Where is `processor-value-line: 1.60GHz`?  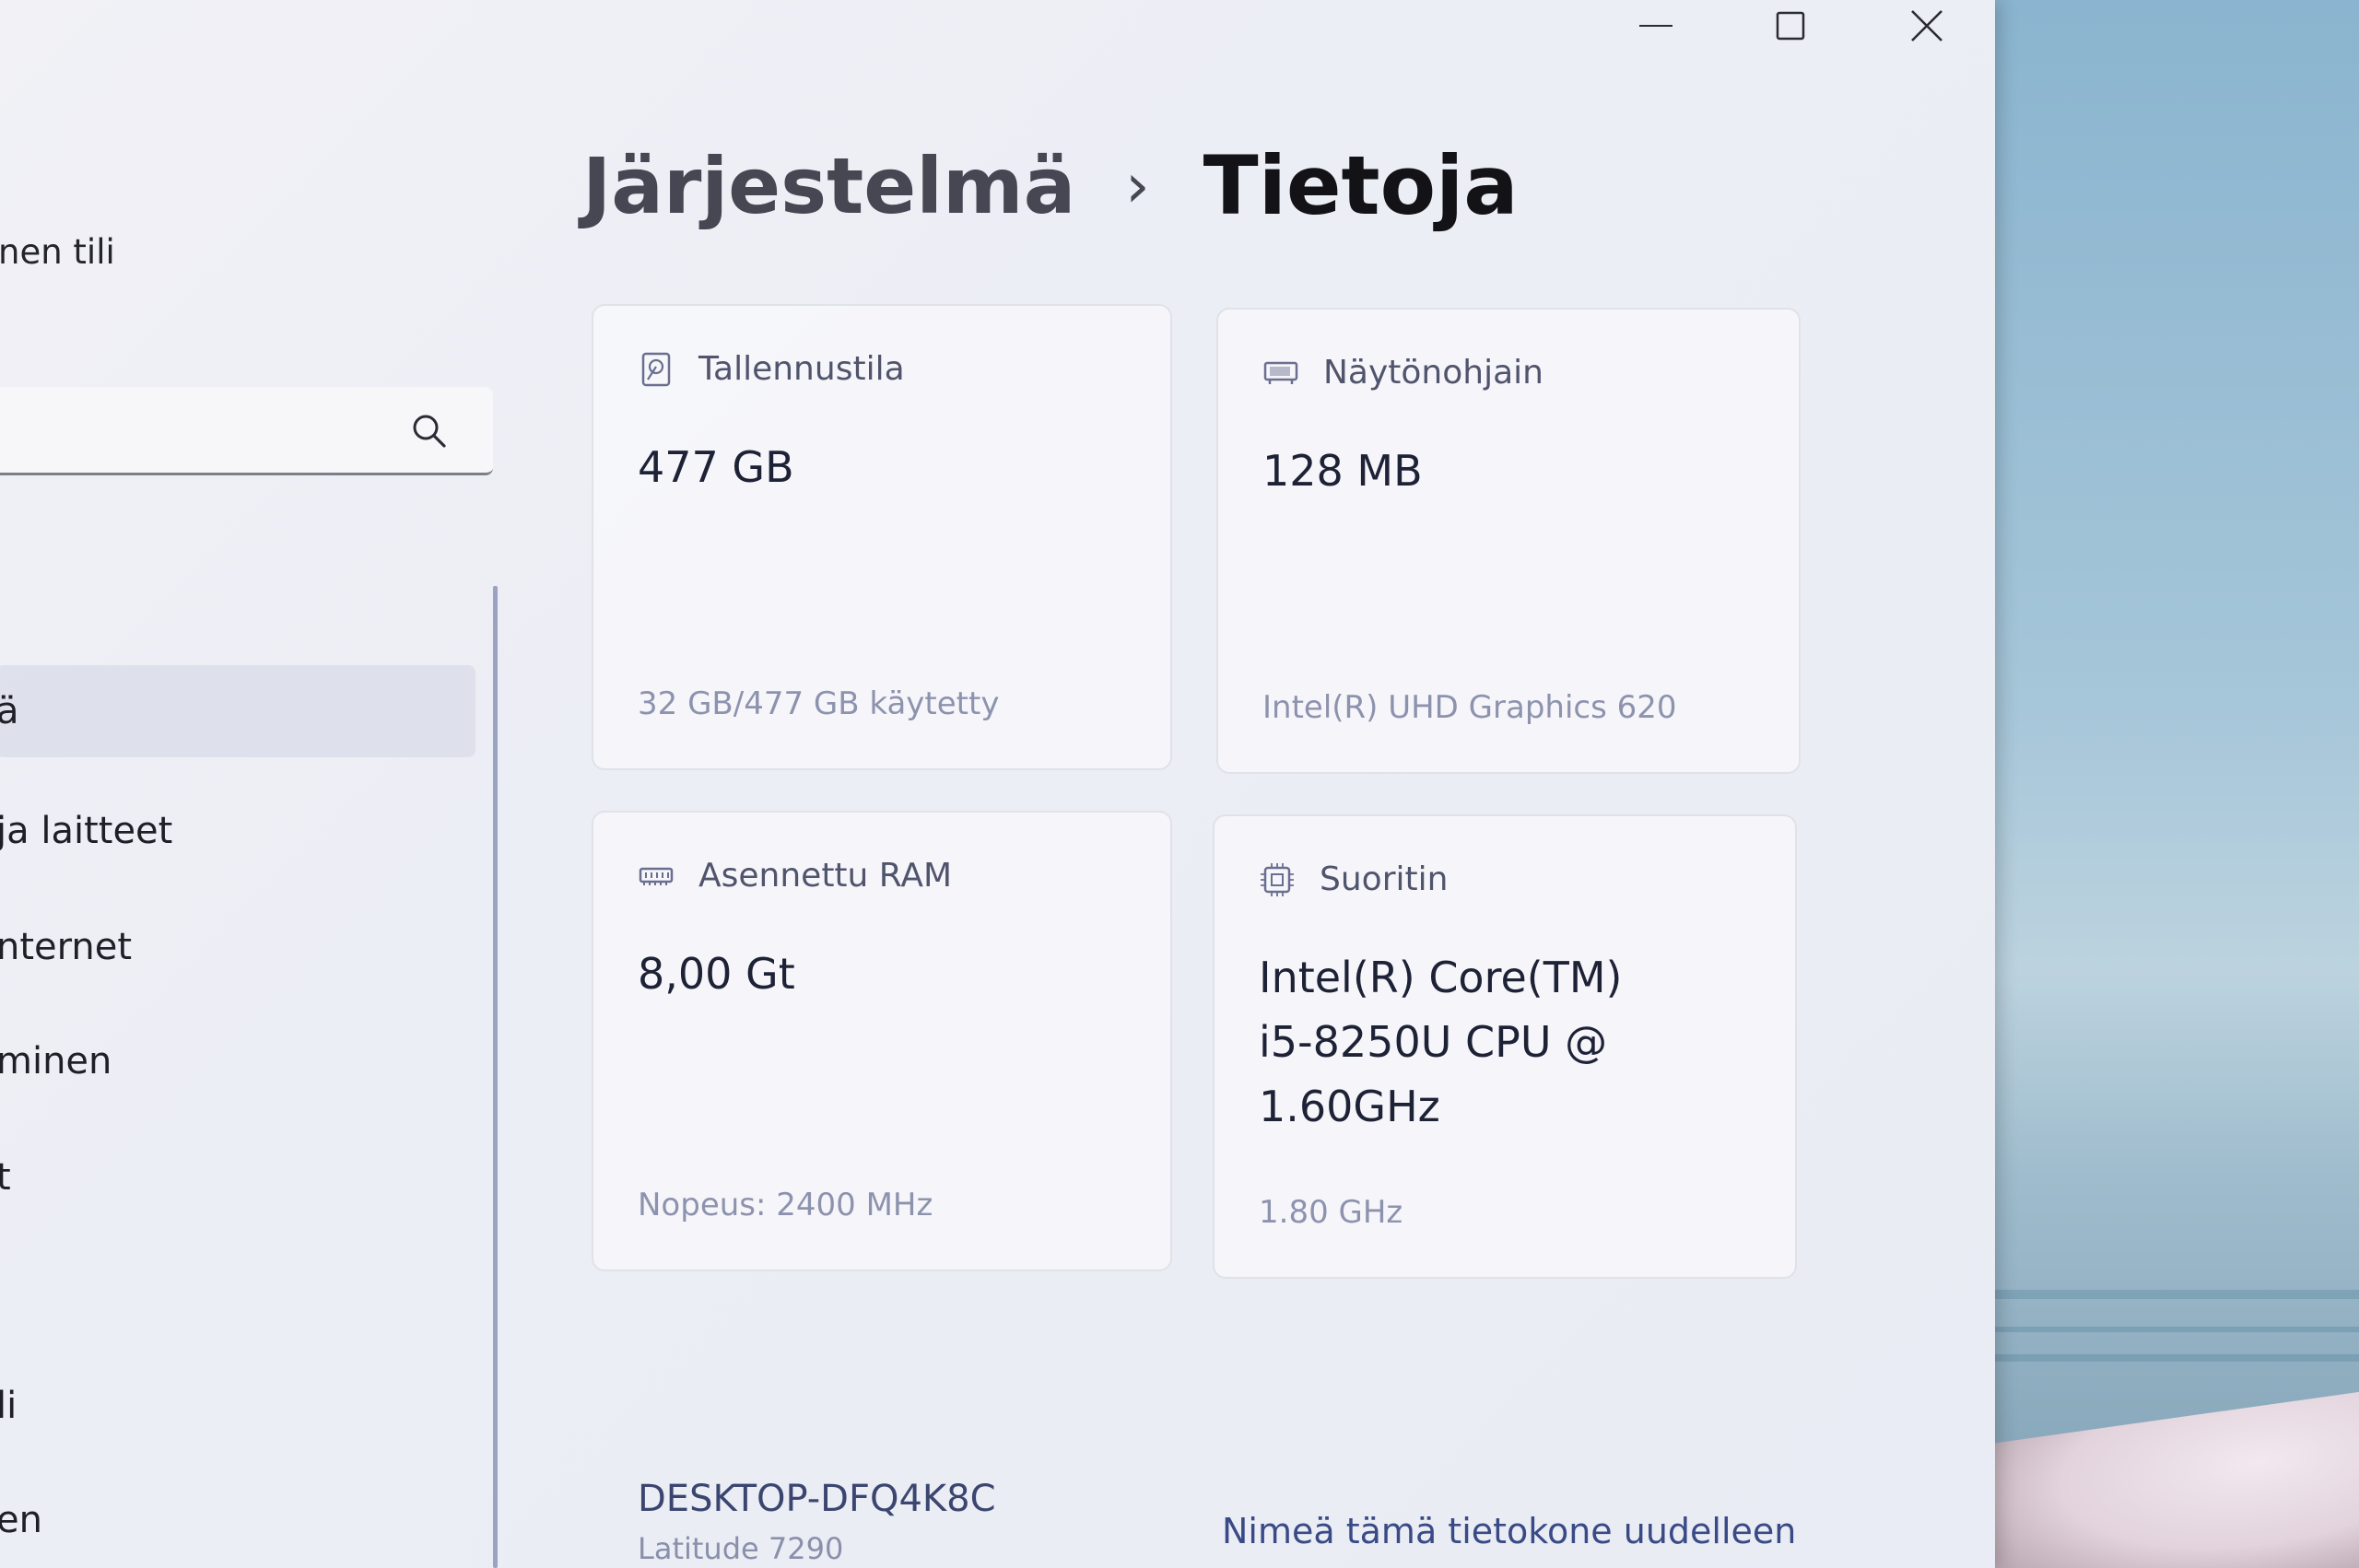 processor-value-line: 1.60GHz is located at coordinates (1349, 1106).